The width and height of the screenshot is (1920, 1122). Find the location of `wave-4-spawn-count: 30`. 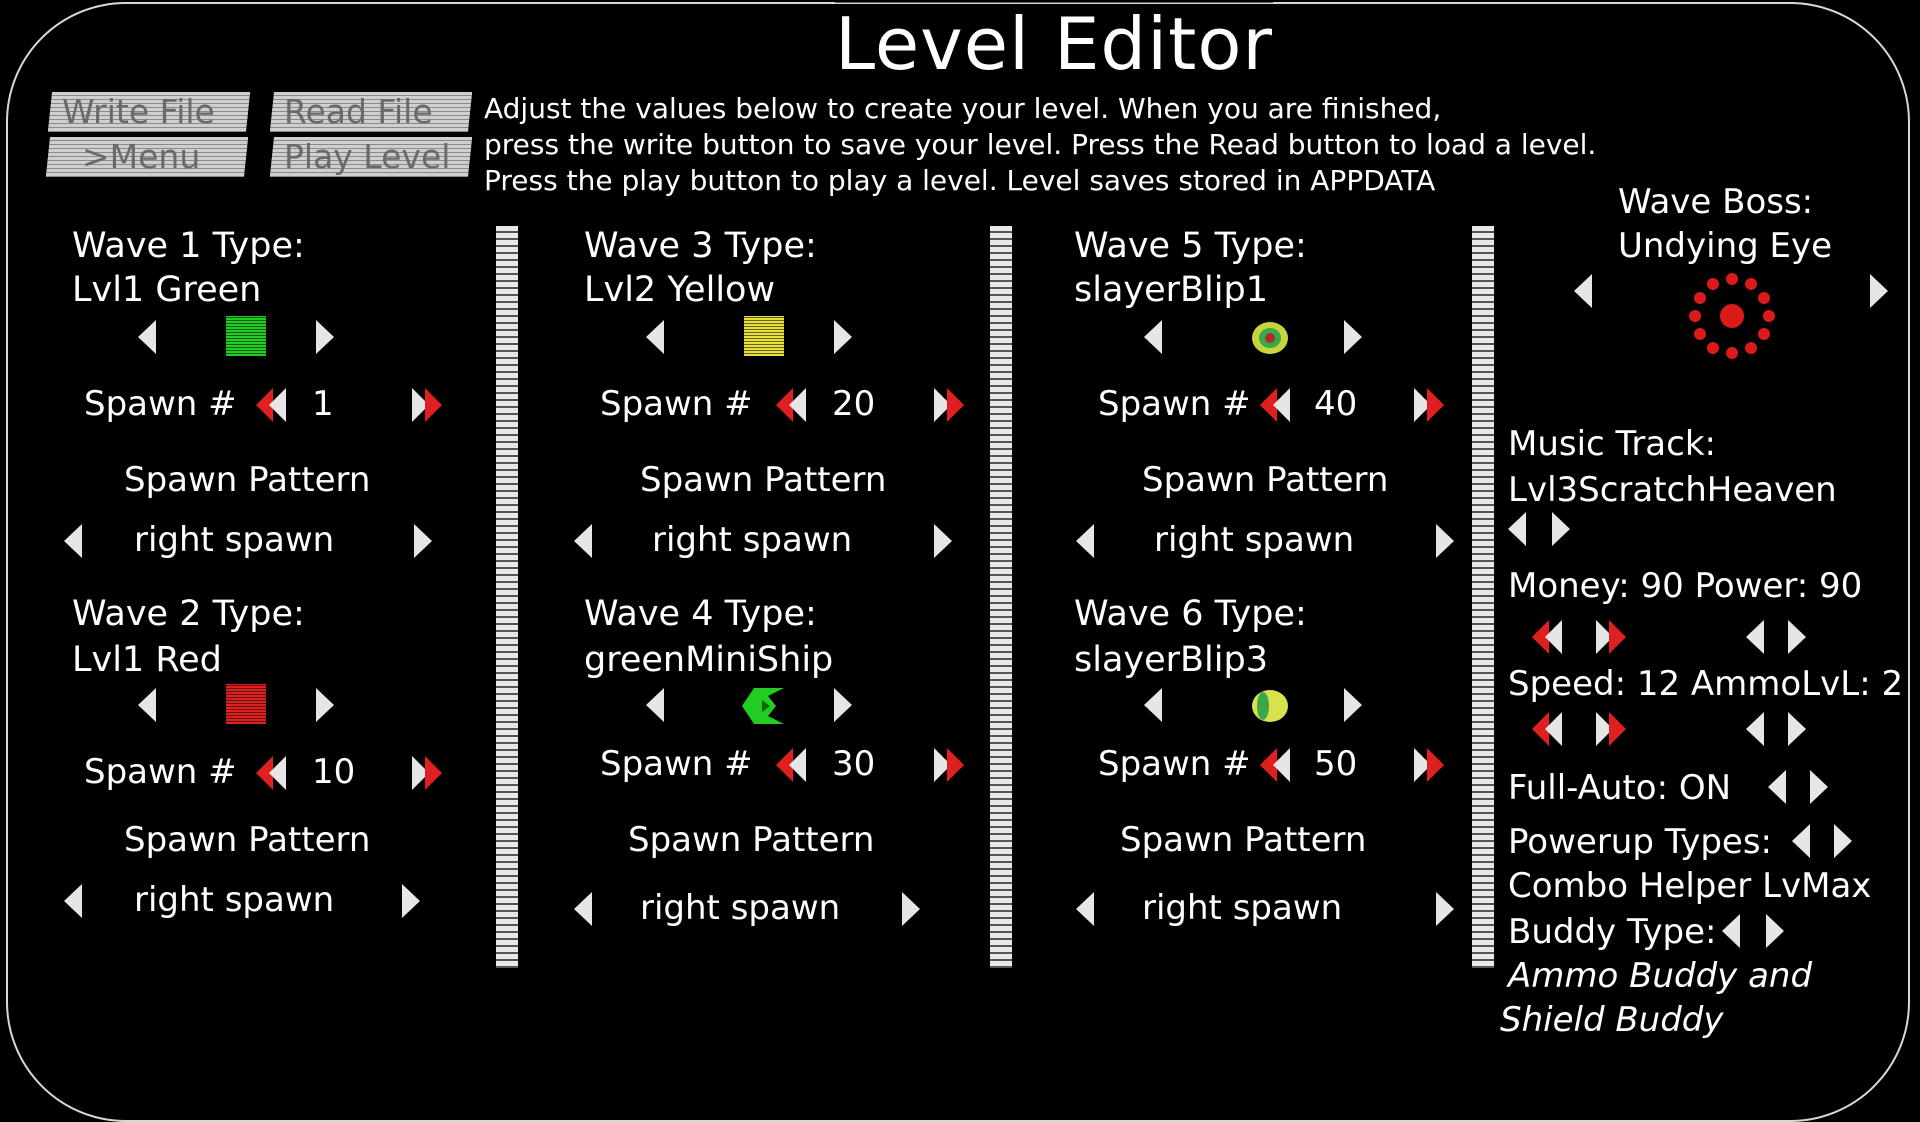

wave-4-spawn-count: 30 is located at coordinates (854, 764).